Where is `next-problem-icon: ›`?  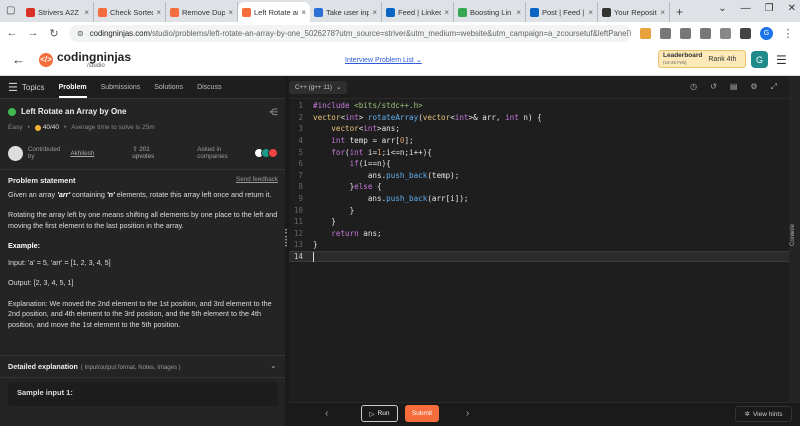 next-problem-icon: › is located at coordinates (467, 413).